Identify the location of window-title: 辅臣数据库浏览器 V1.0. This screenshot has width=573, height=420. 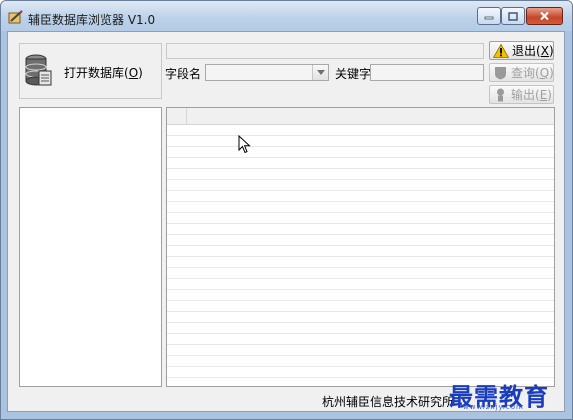
(92, 20).